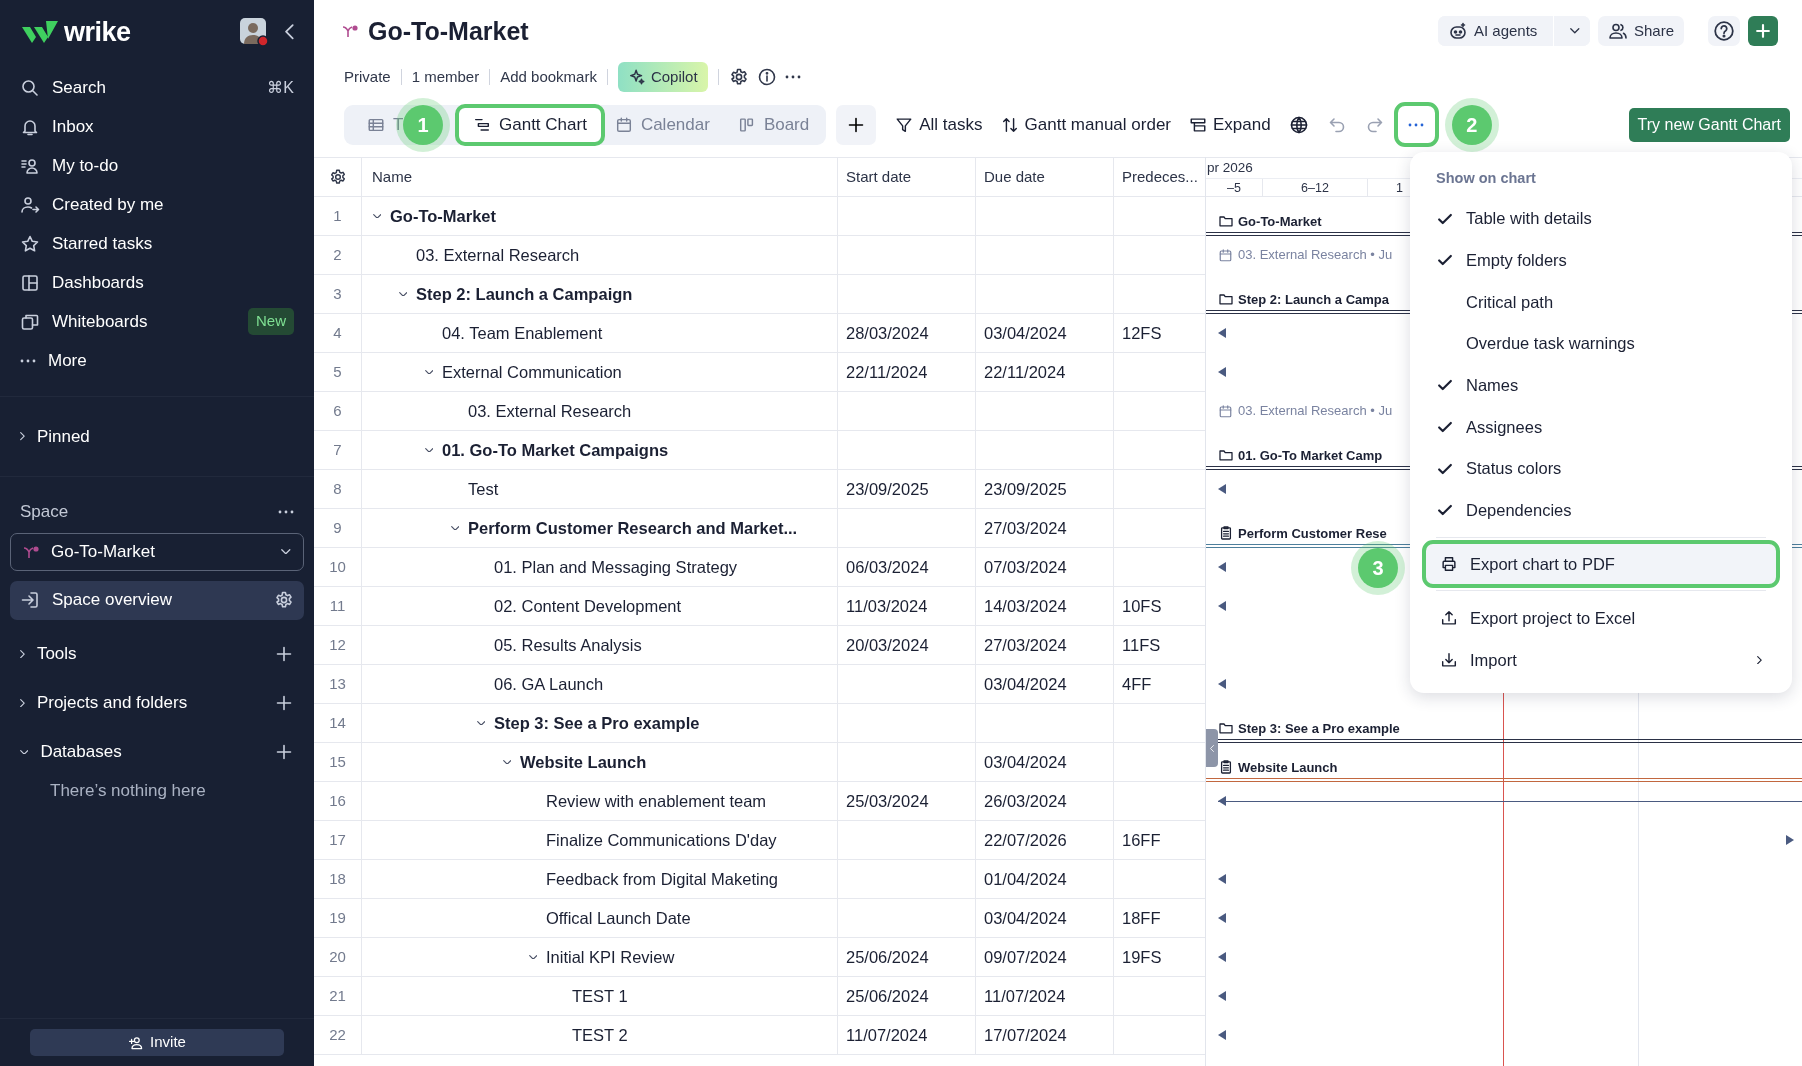 The height and width of the screenshot is (1066, 1802). I want to click on sidebar-item: Search ⌘K, so click(157, 87).